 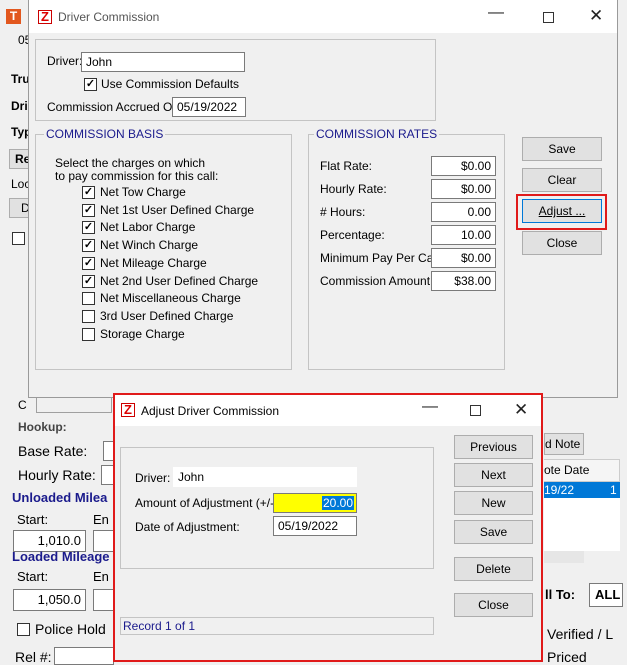 I want to click on basis-item-label: 3rd User Defined Charge, so click(x=167, y=315).